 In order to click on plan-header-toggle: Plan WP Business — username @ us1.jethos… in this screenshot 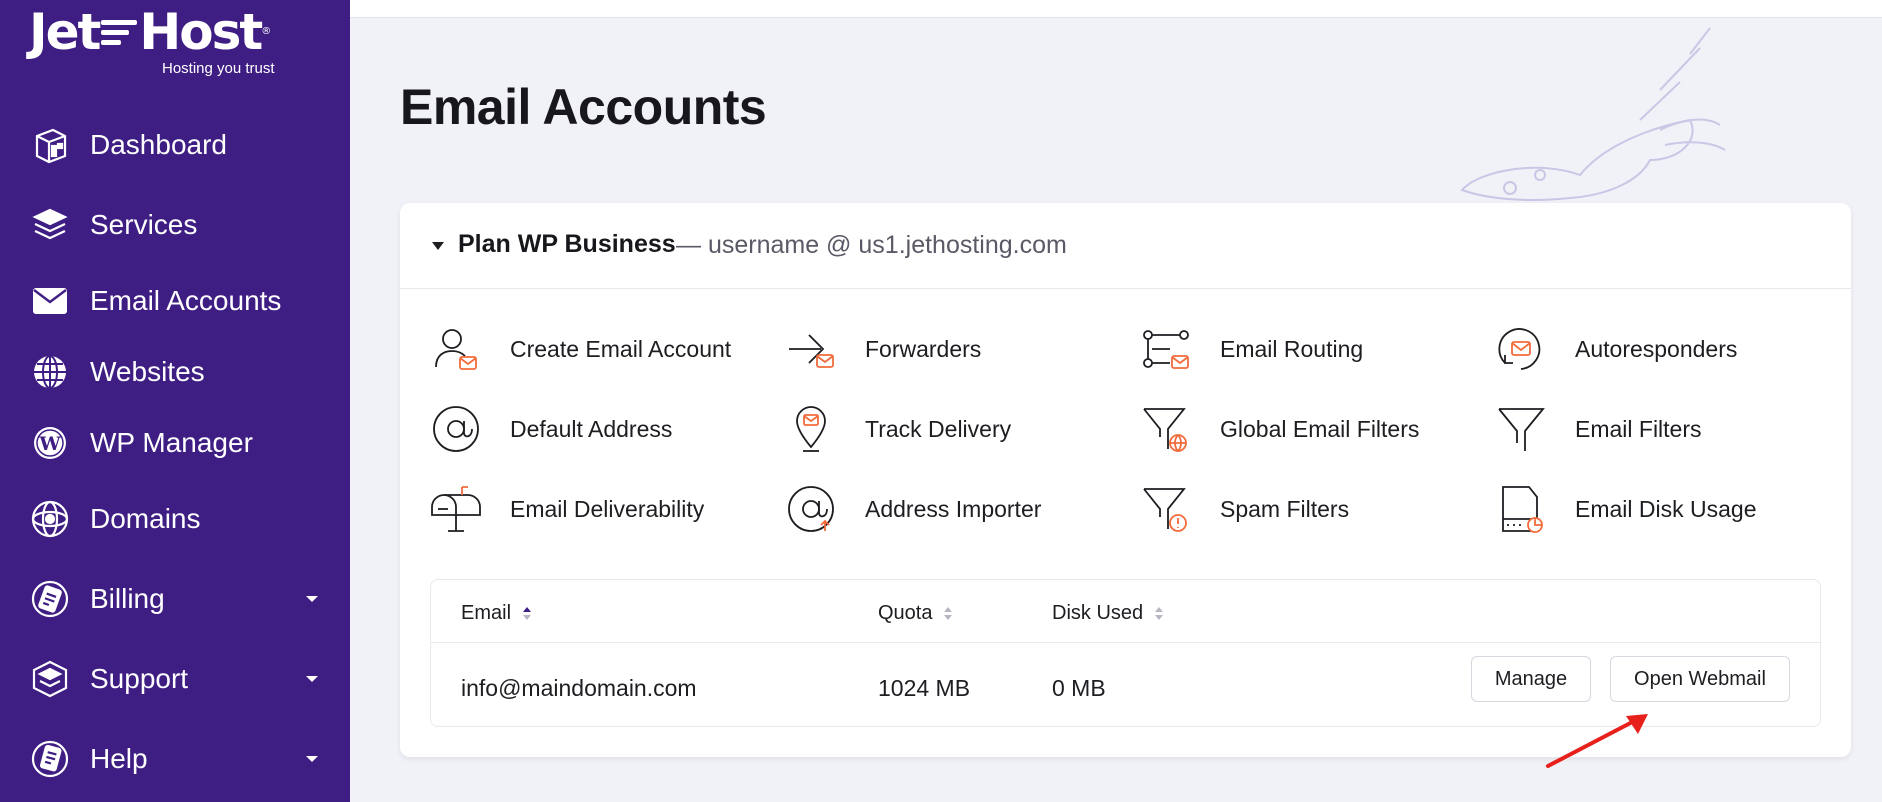, I will do `click(1125, 246)`.